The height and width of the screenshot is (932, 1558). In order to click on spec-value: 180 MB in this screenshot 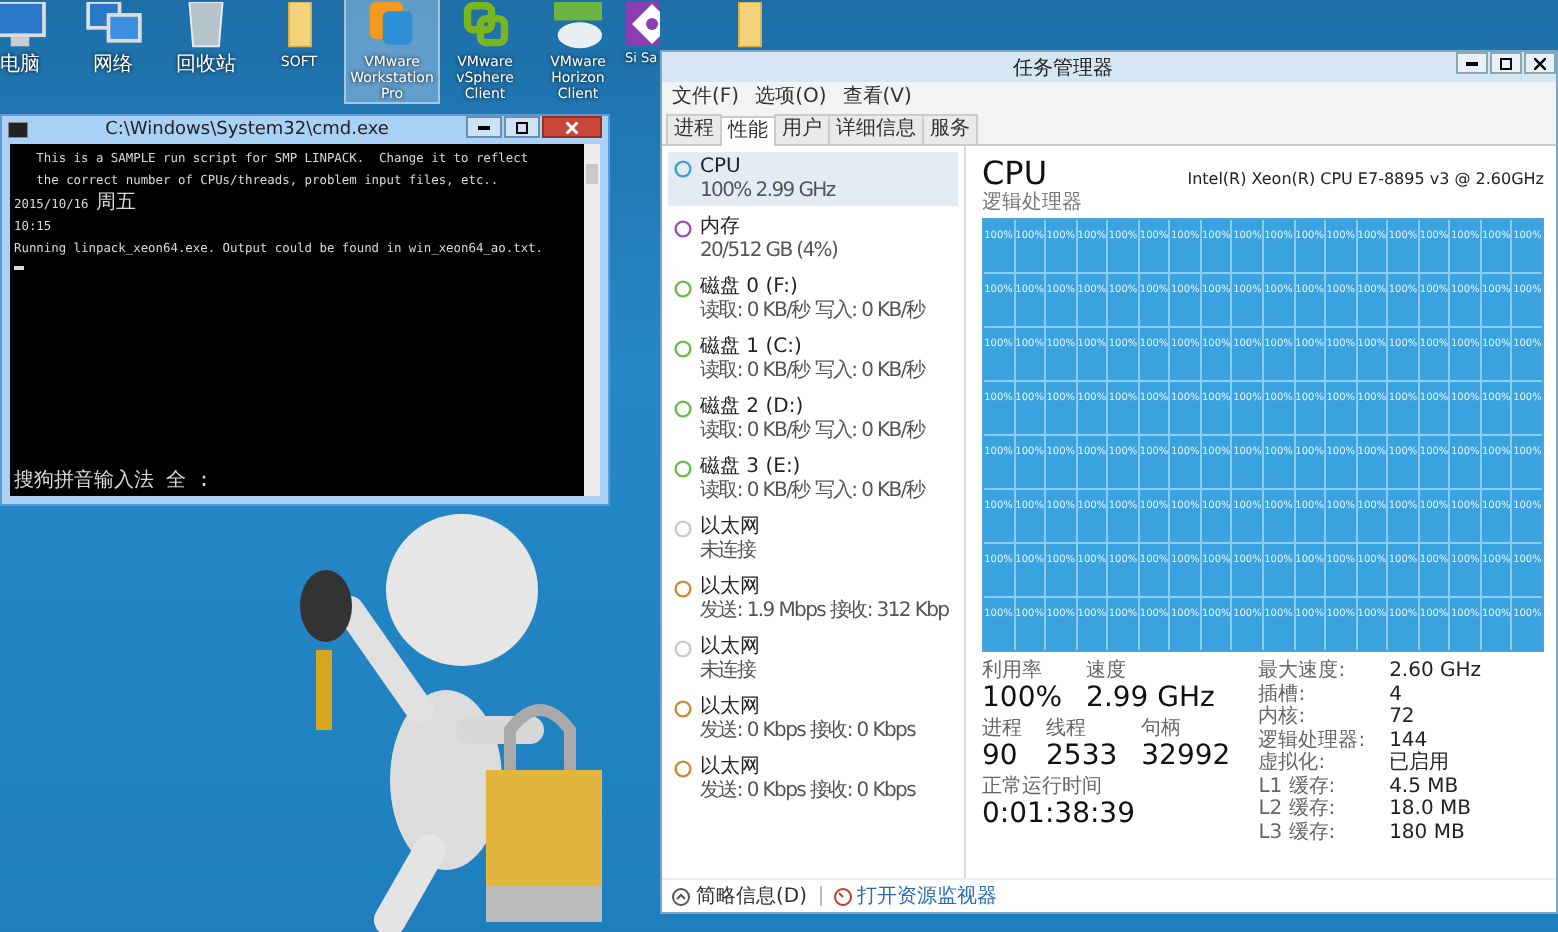, I will do `click(1428, 832)`.